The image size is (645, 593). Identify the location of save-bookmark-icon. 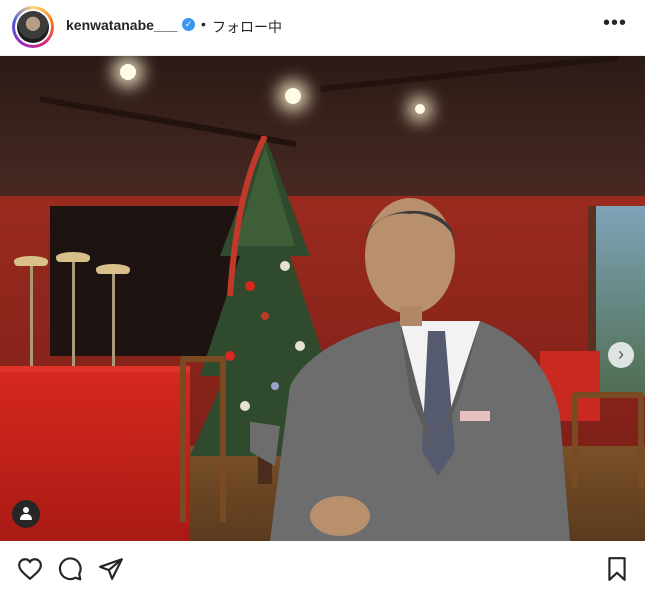
(617, 569).